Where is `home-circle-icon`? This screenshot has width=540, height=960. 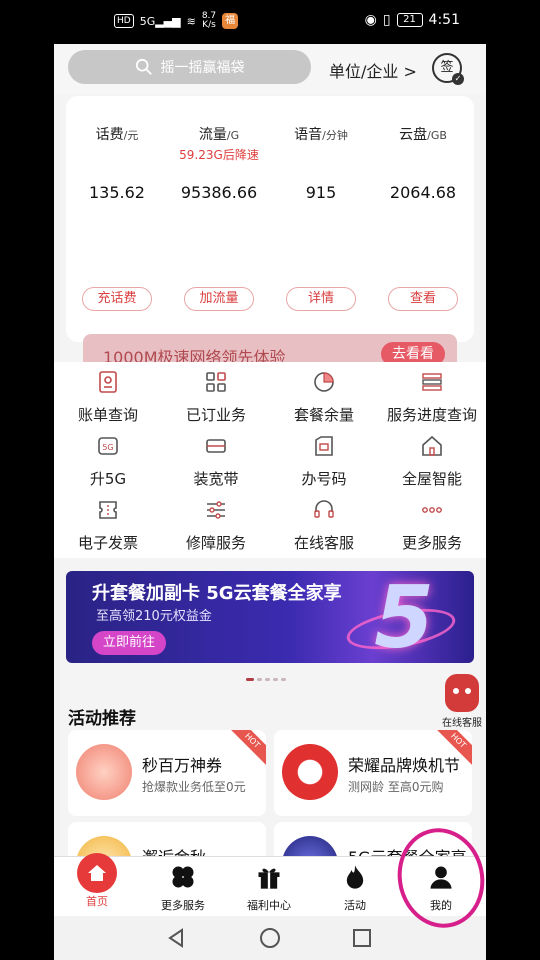
home-circle-icon is located at coordinates (270, 938).